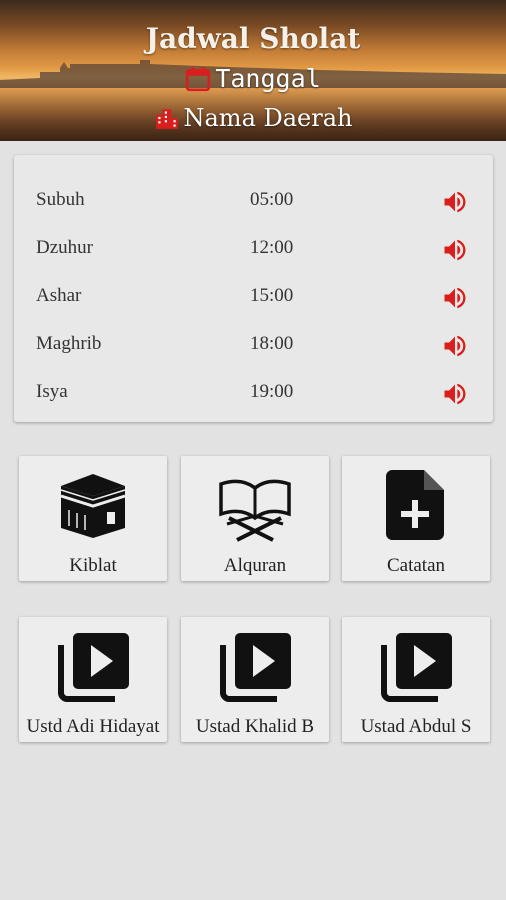  I want to click on prayer-name: Maghrib, so click(69, 343).